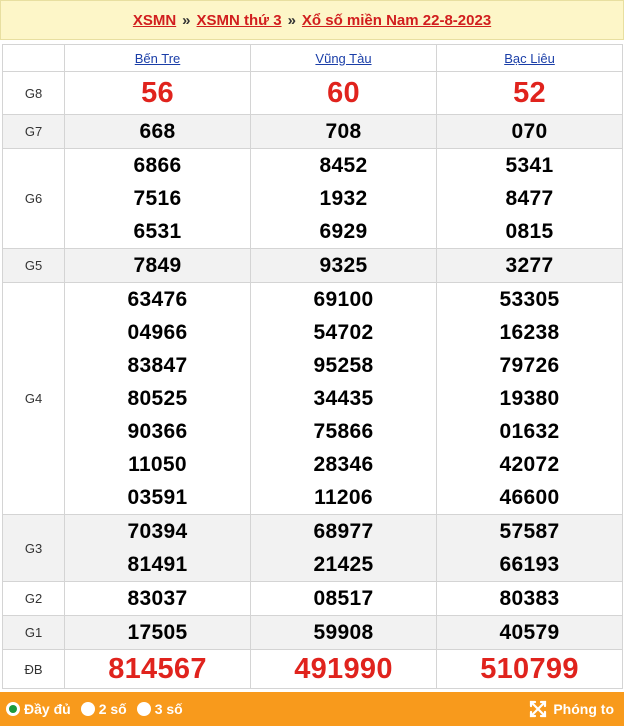  What do you see at coordinates (343, 165) in the screenshot?
I see `prize-number: 8452` at bounding box center [343, 165].